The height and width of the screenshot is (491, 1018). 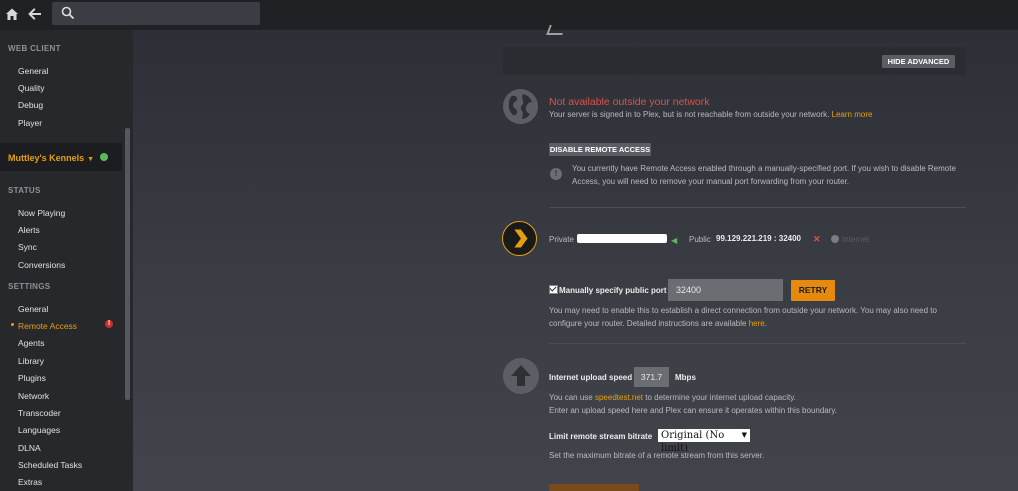 What do you see at coordinates (32, 378) in the screenshot?
I see `sidebar-item-plugins: Plugins` at bounding box center [32, 378].